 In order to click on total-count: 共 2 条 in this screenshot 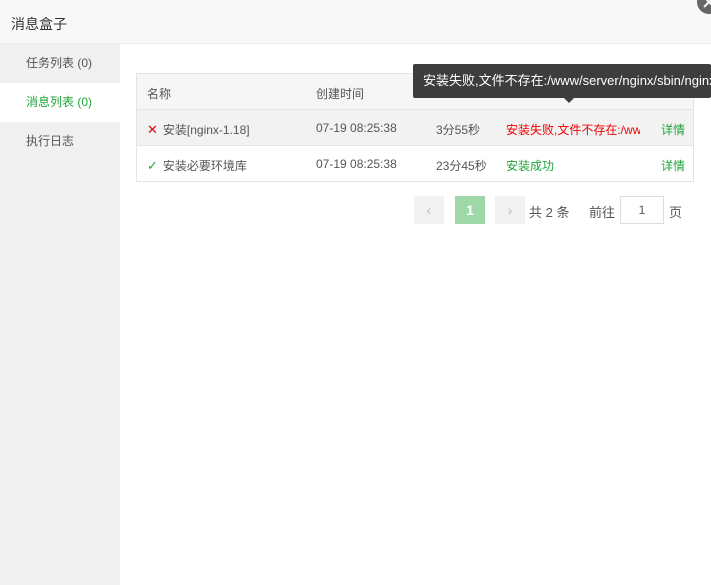, I will do `click(549, 212)`.